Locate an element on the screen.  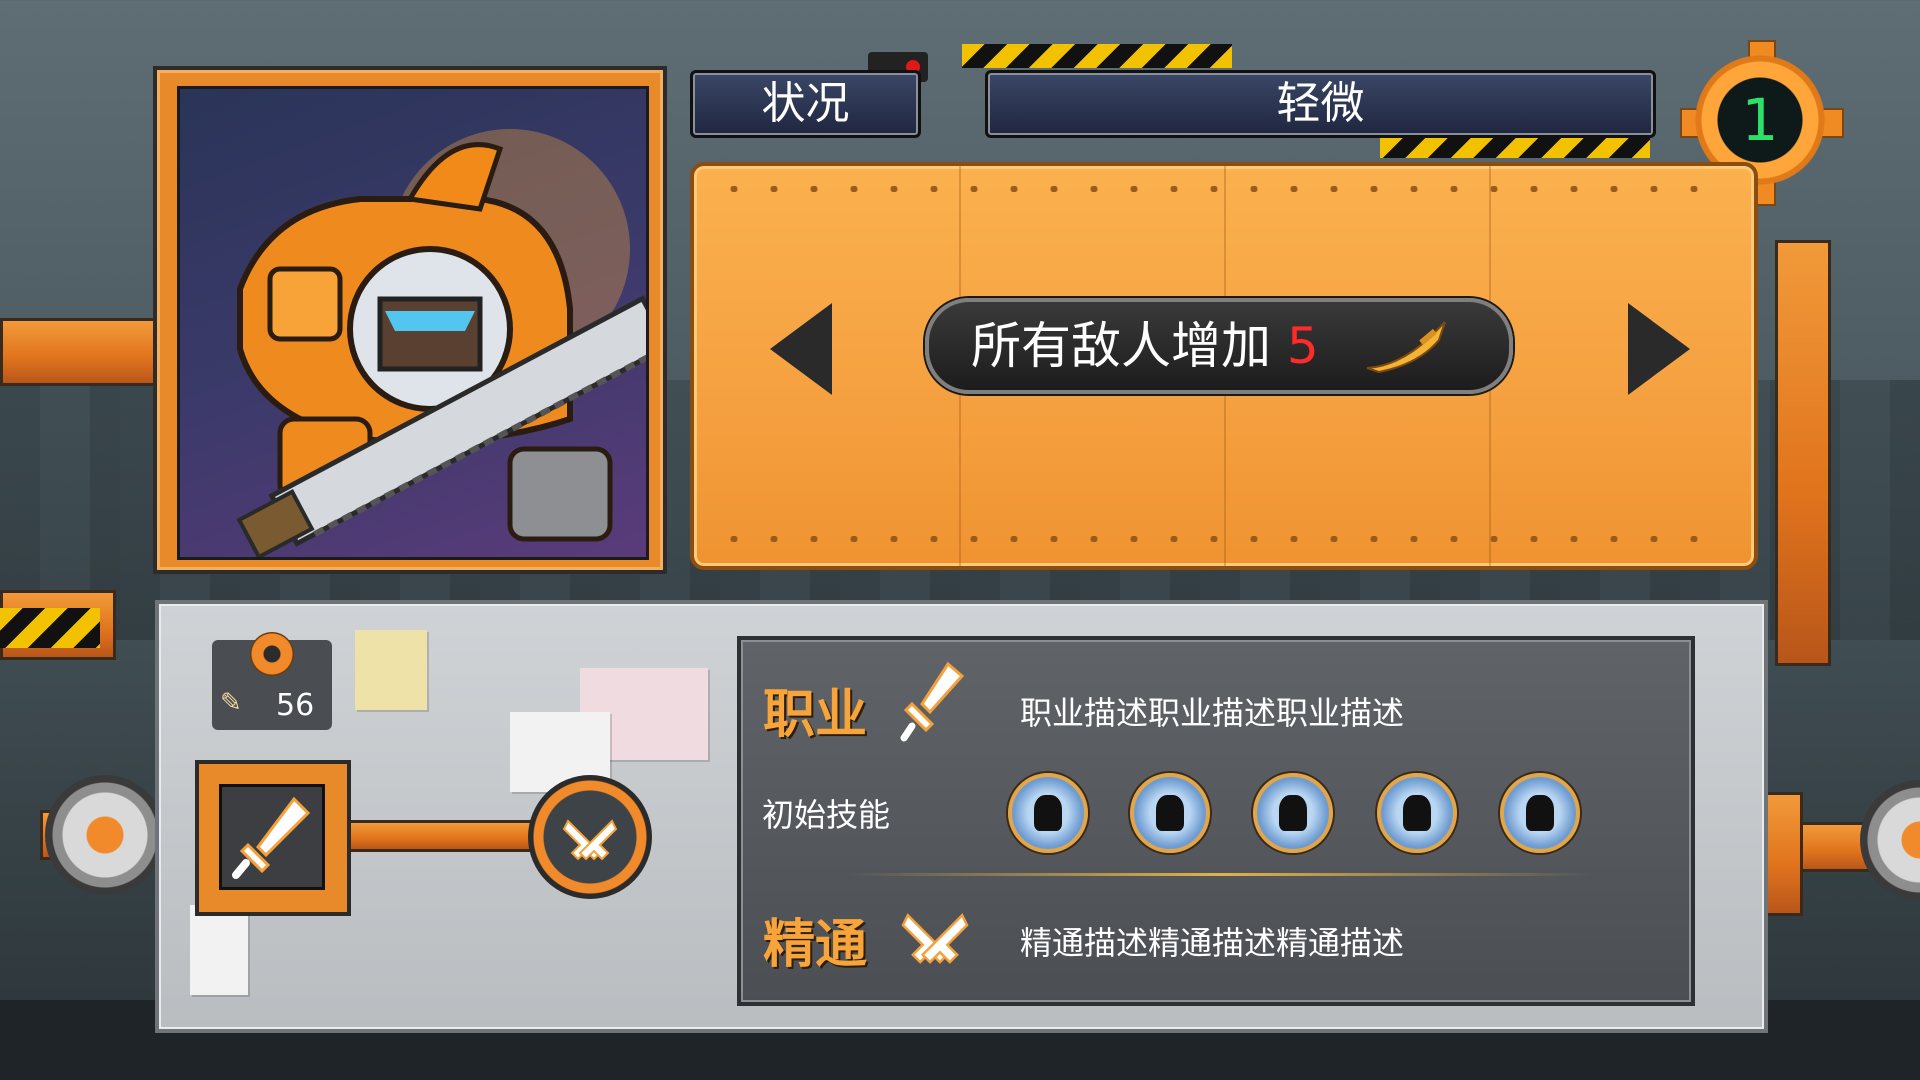
resource-count: 56 is located at coordinates (295, 705).